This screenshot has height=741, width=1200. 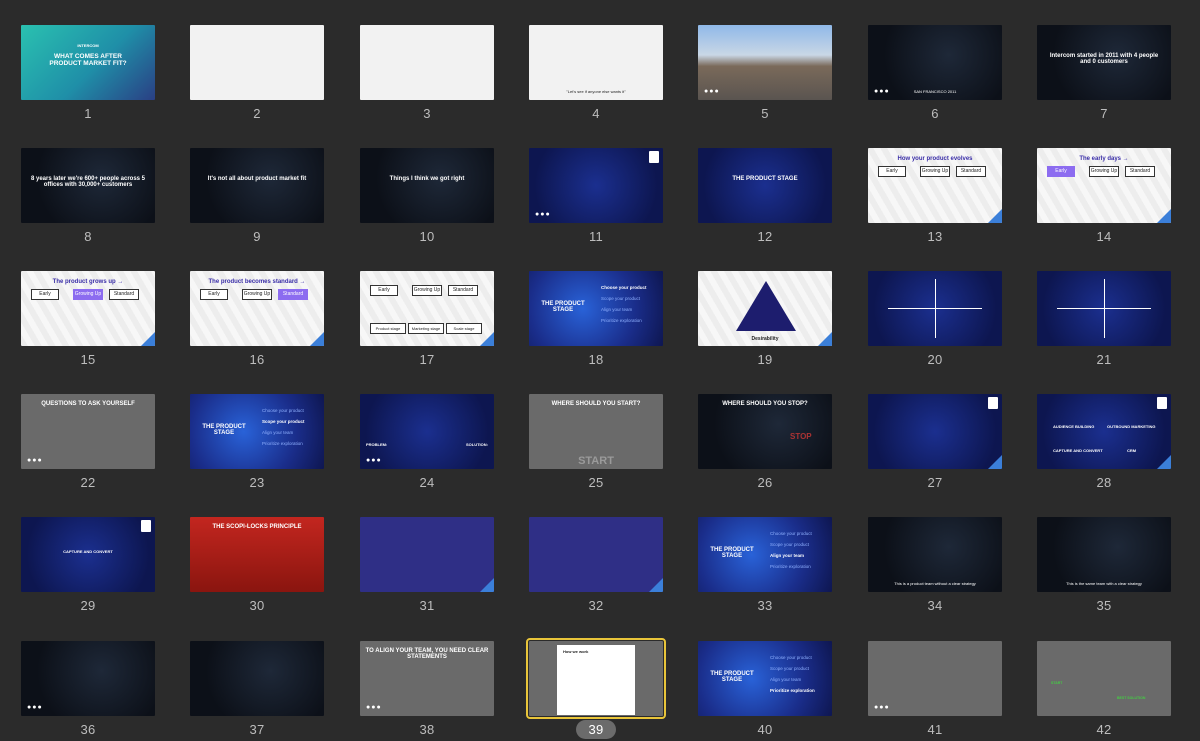 I want to click on slide-thumbnail-19: Desirability 19, so click(x=766, y=321).